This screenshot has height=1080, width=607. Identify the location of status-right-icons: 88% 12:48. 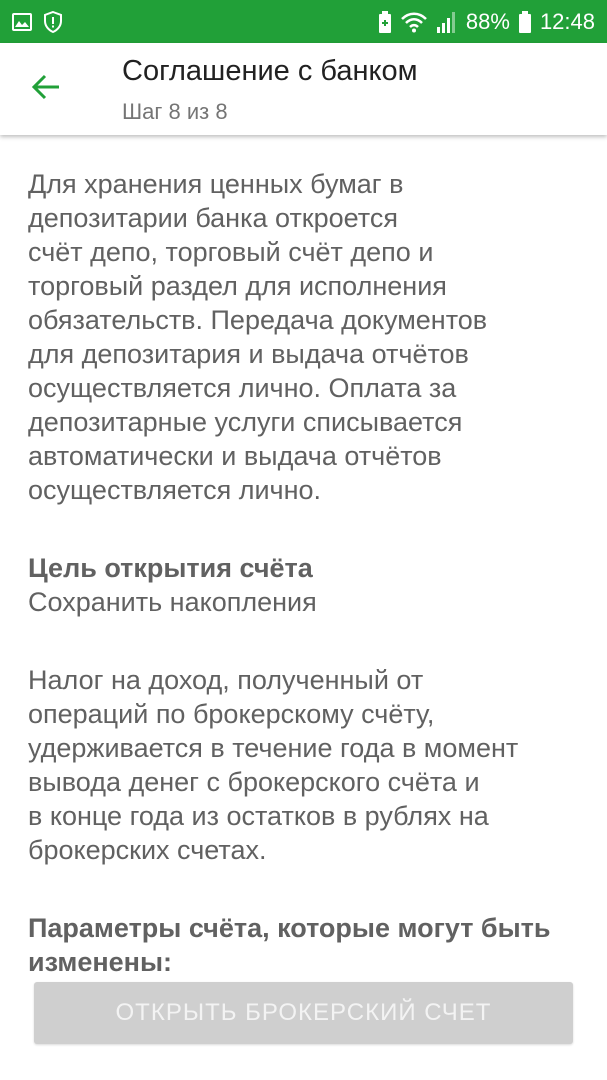
(486, 22).